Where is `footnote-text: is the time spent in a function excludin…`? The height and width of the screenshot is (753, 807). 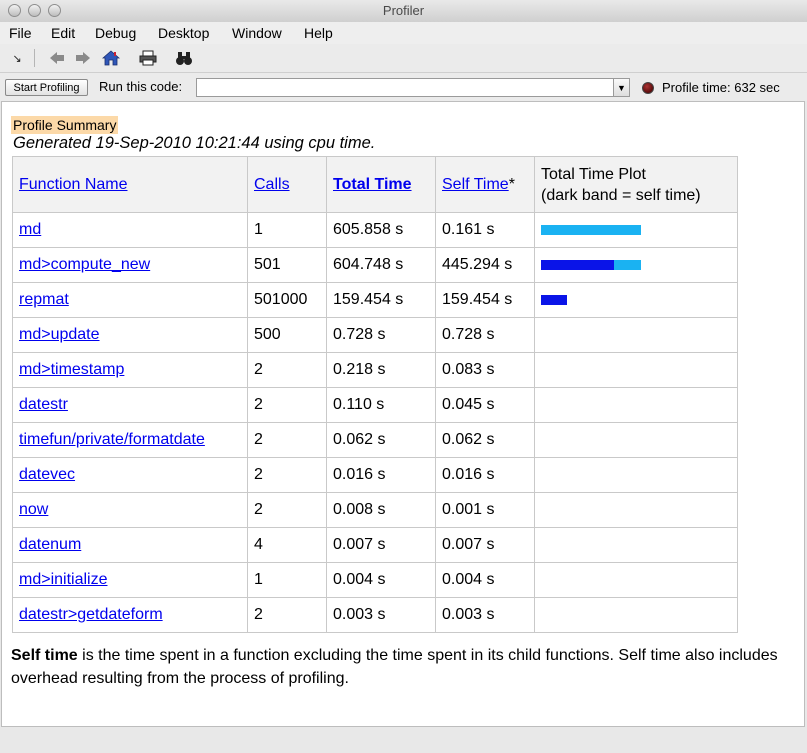 footnote-text: is the time spent in a function excludin… is located at coordinates (394, 667).